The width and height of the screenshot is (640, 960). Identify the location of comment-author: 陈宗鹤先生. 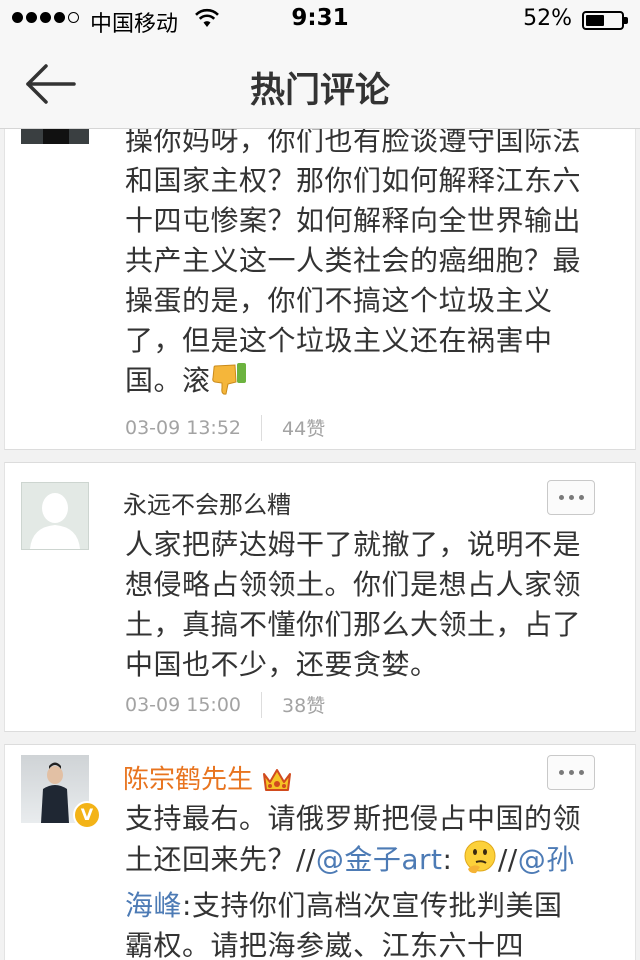
(208, 780).